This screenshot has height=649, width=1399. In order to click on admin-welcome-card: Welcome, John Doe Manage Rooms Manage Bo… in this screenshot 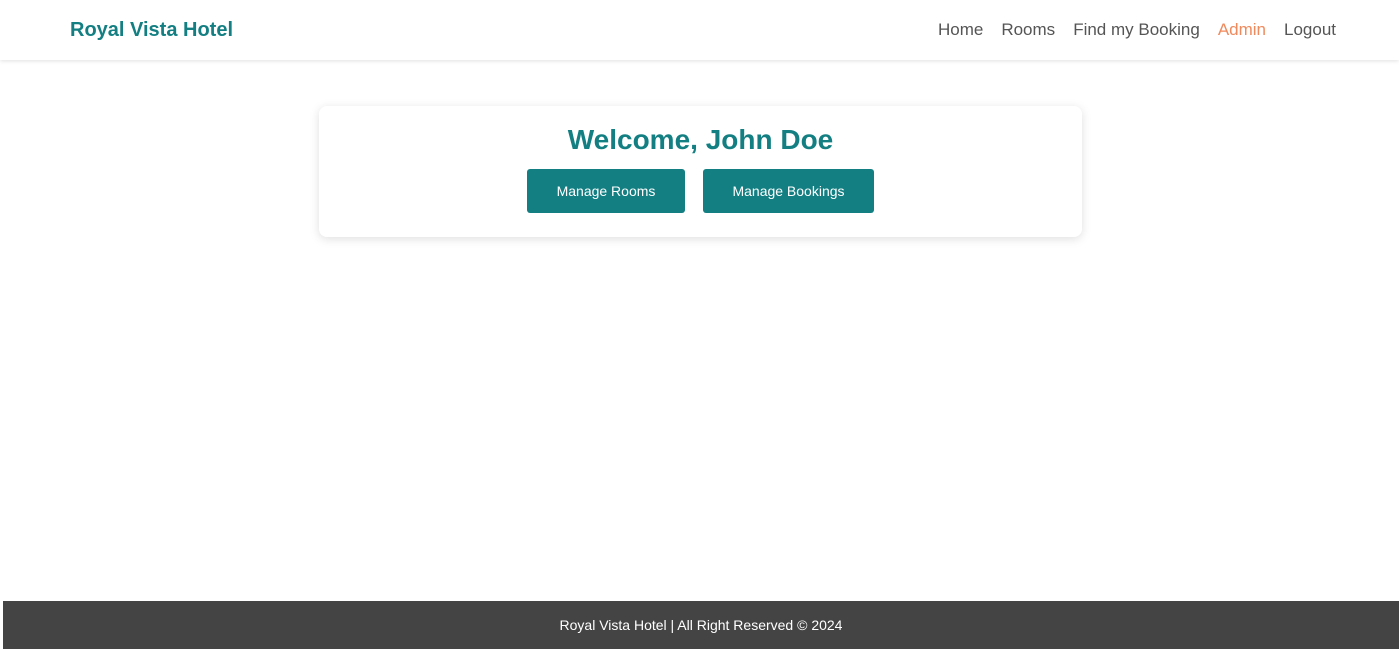, I will do `click(700, 171)`.